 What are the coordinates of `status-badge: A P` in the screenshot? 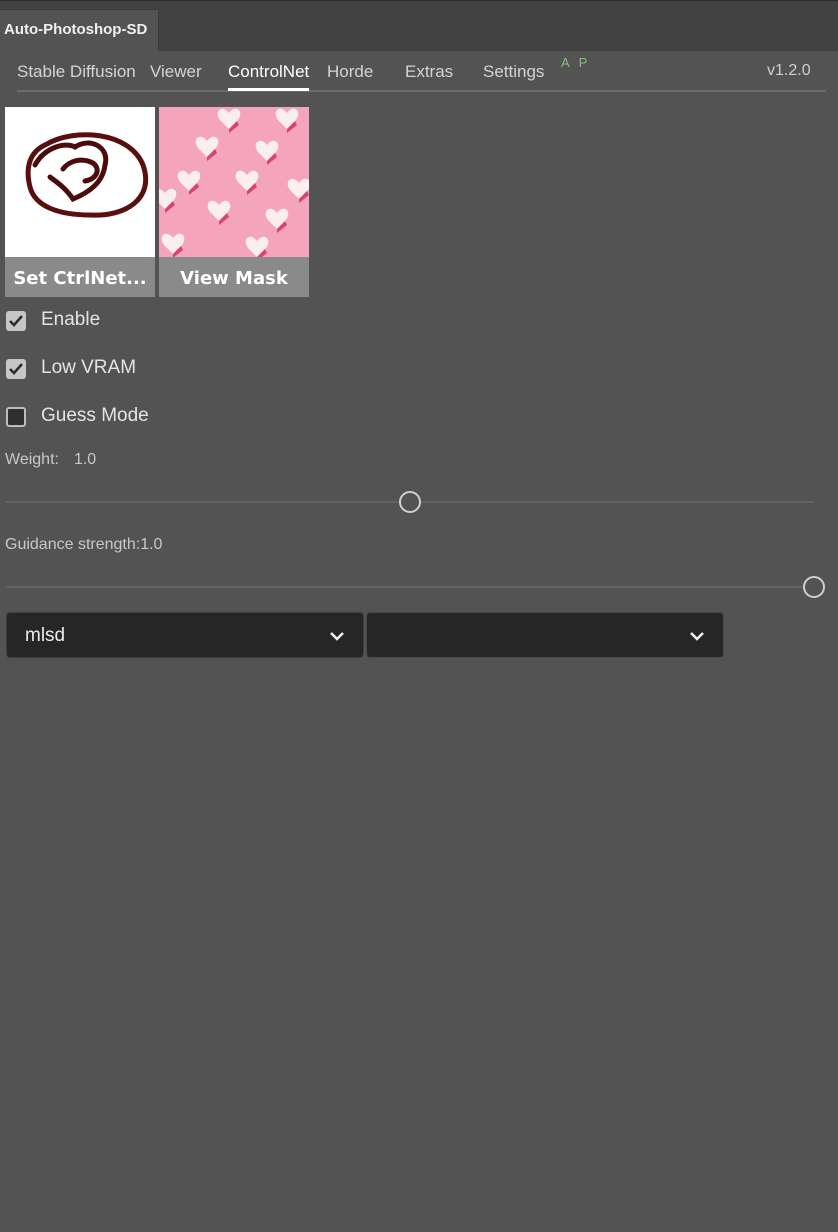 It's located at (576, 62).